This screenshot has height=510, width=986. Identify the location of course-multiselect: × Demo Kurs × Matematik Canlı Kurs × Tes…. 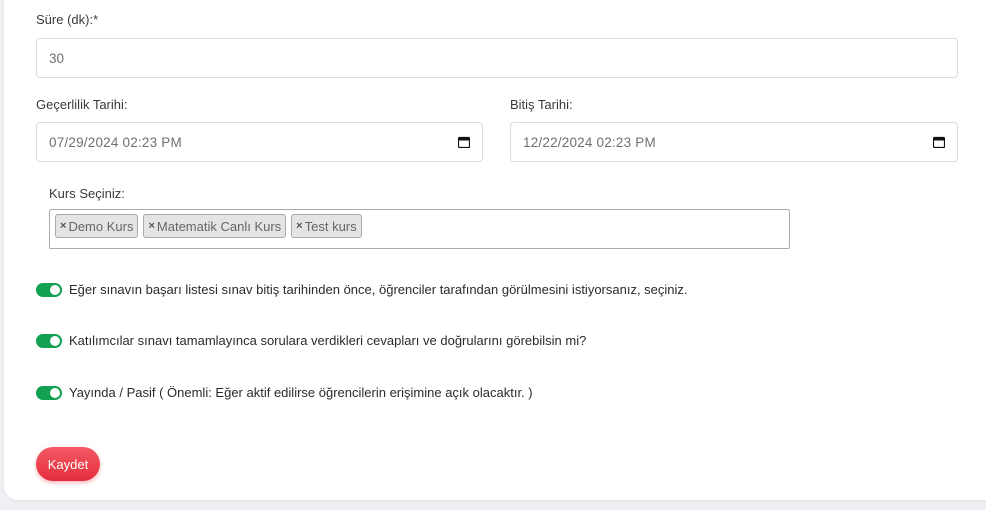
(419, 229).